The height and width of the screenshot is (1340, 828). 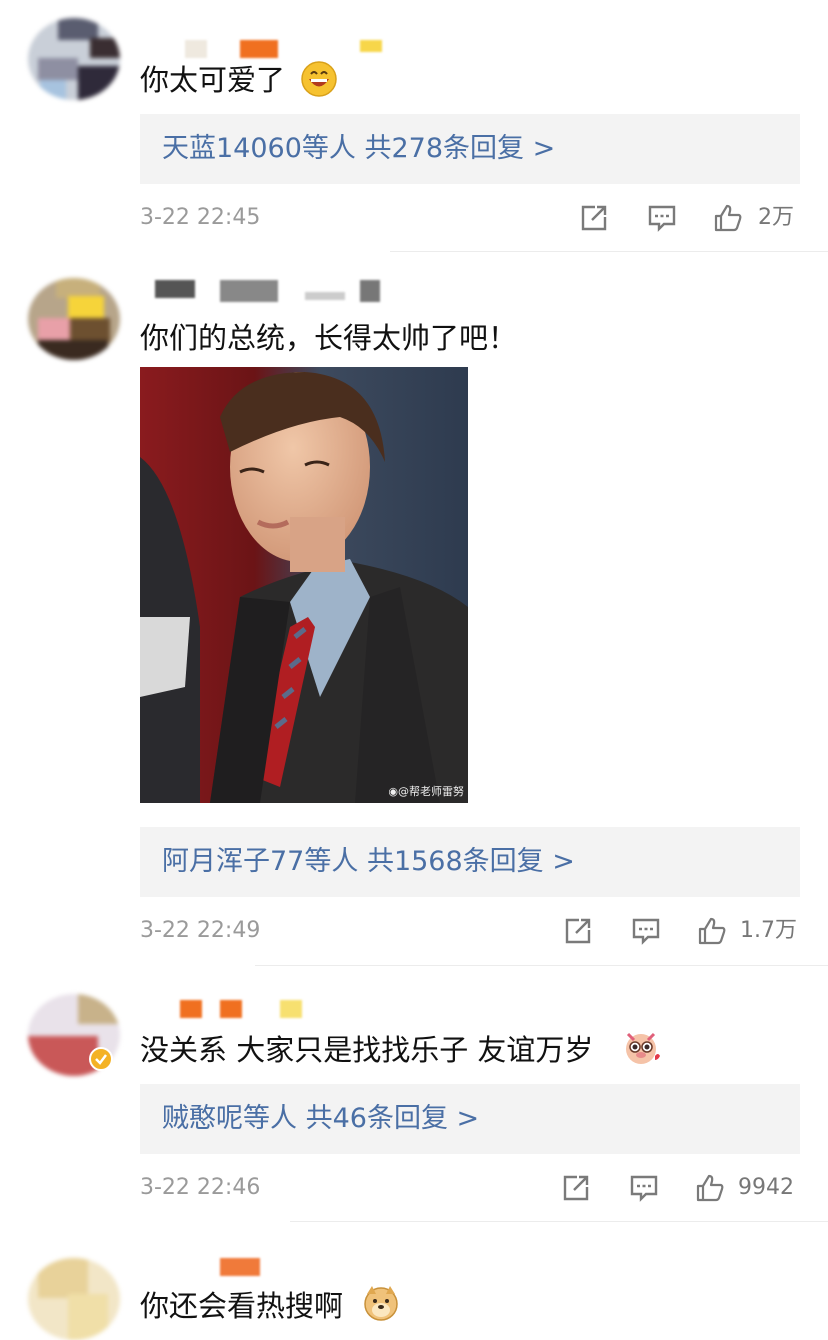 I want to click on like-count: 9942, so click(x=766, y=1187).